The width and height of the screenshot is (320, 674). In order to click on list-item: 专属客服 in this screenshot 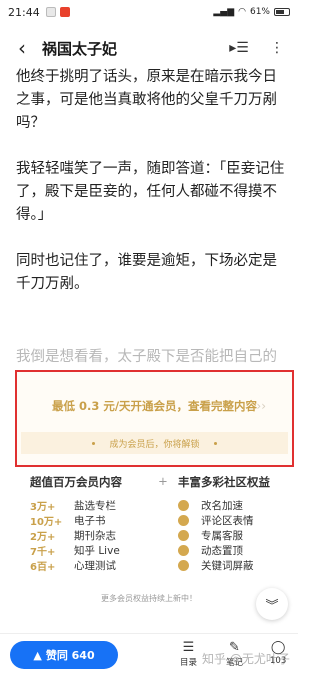, I will do `click(216, 535)`.